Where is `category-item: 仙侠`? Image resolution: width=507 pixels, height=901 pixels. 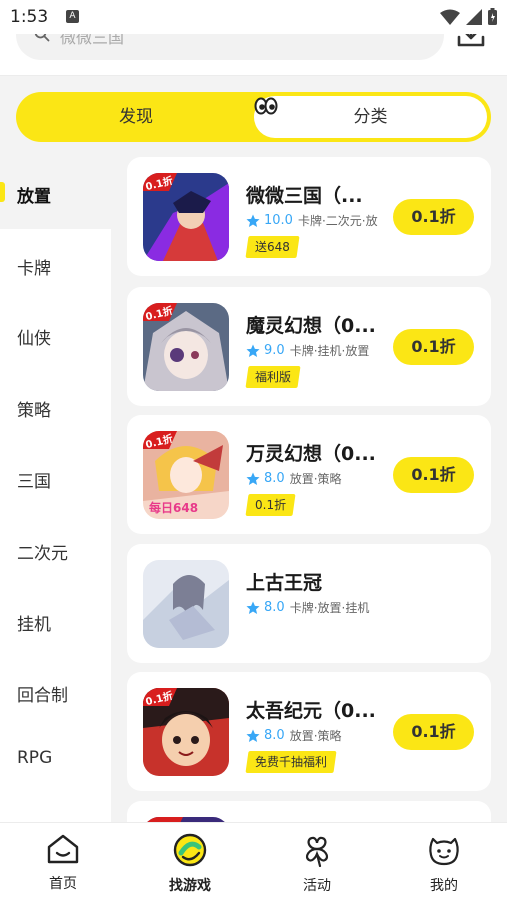
category-item: 仙侠 is located at coordinates (34, 336).